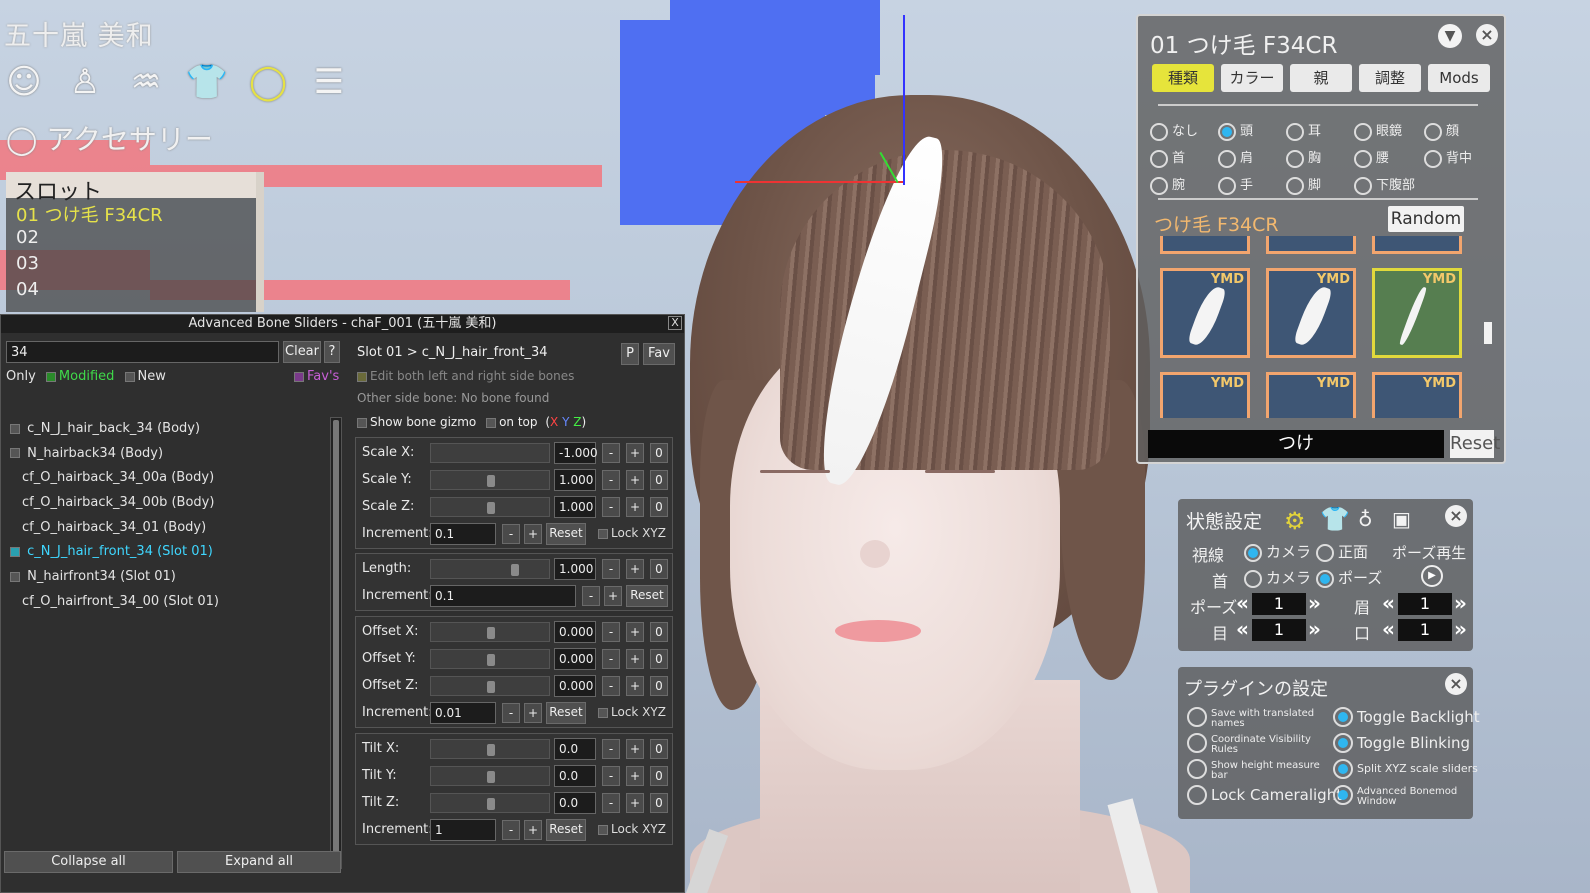 This screenshot has height=893, width=1590. Describe the element at coordinates (1450, 36) in the screenshot. I see `collapse-chevron-icon: ▼` at that location.